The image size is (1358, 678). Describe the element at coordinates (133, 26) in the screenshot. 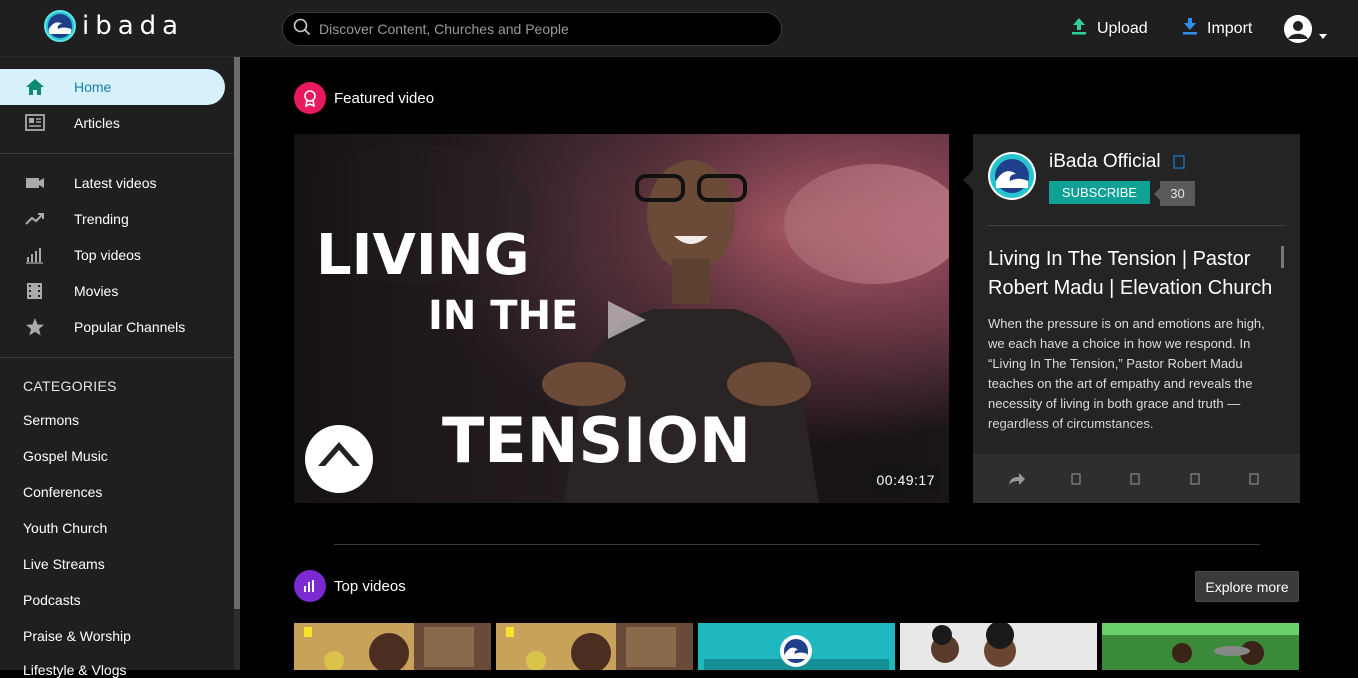

I see `logo-text: ibada` at that location.